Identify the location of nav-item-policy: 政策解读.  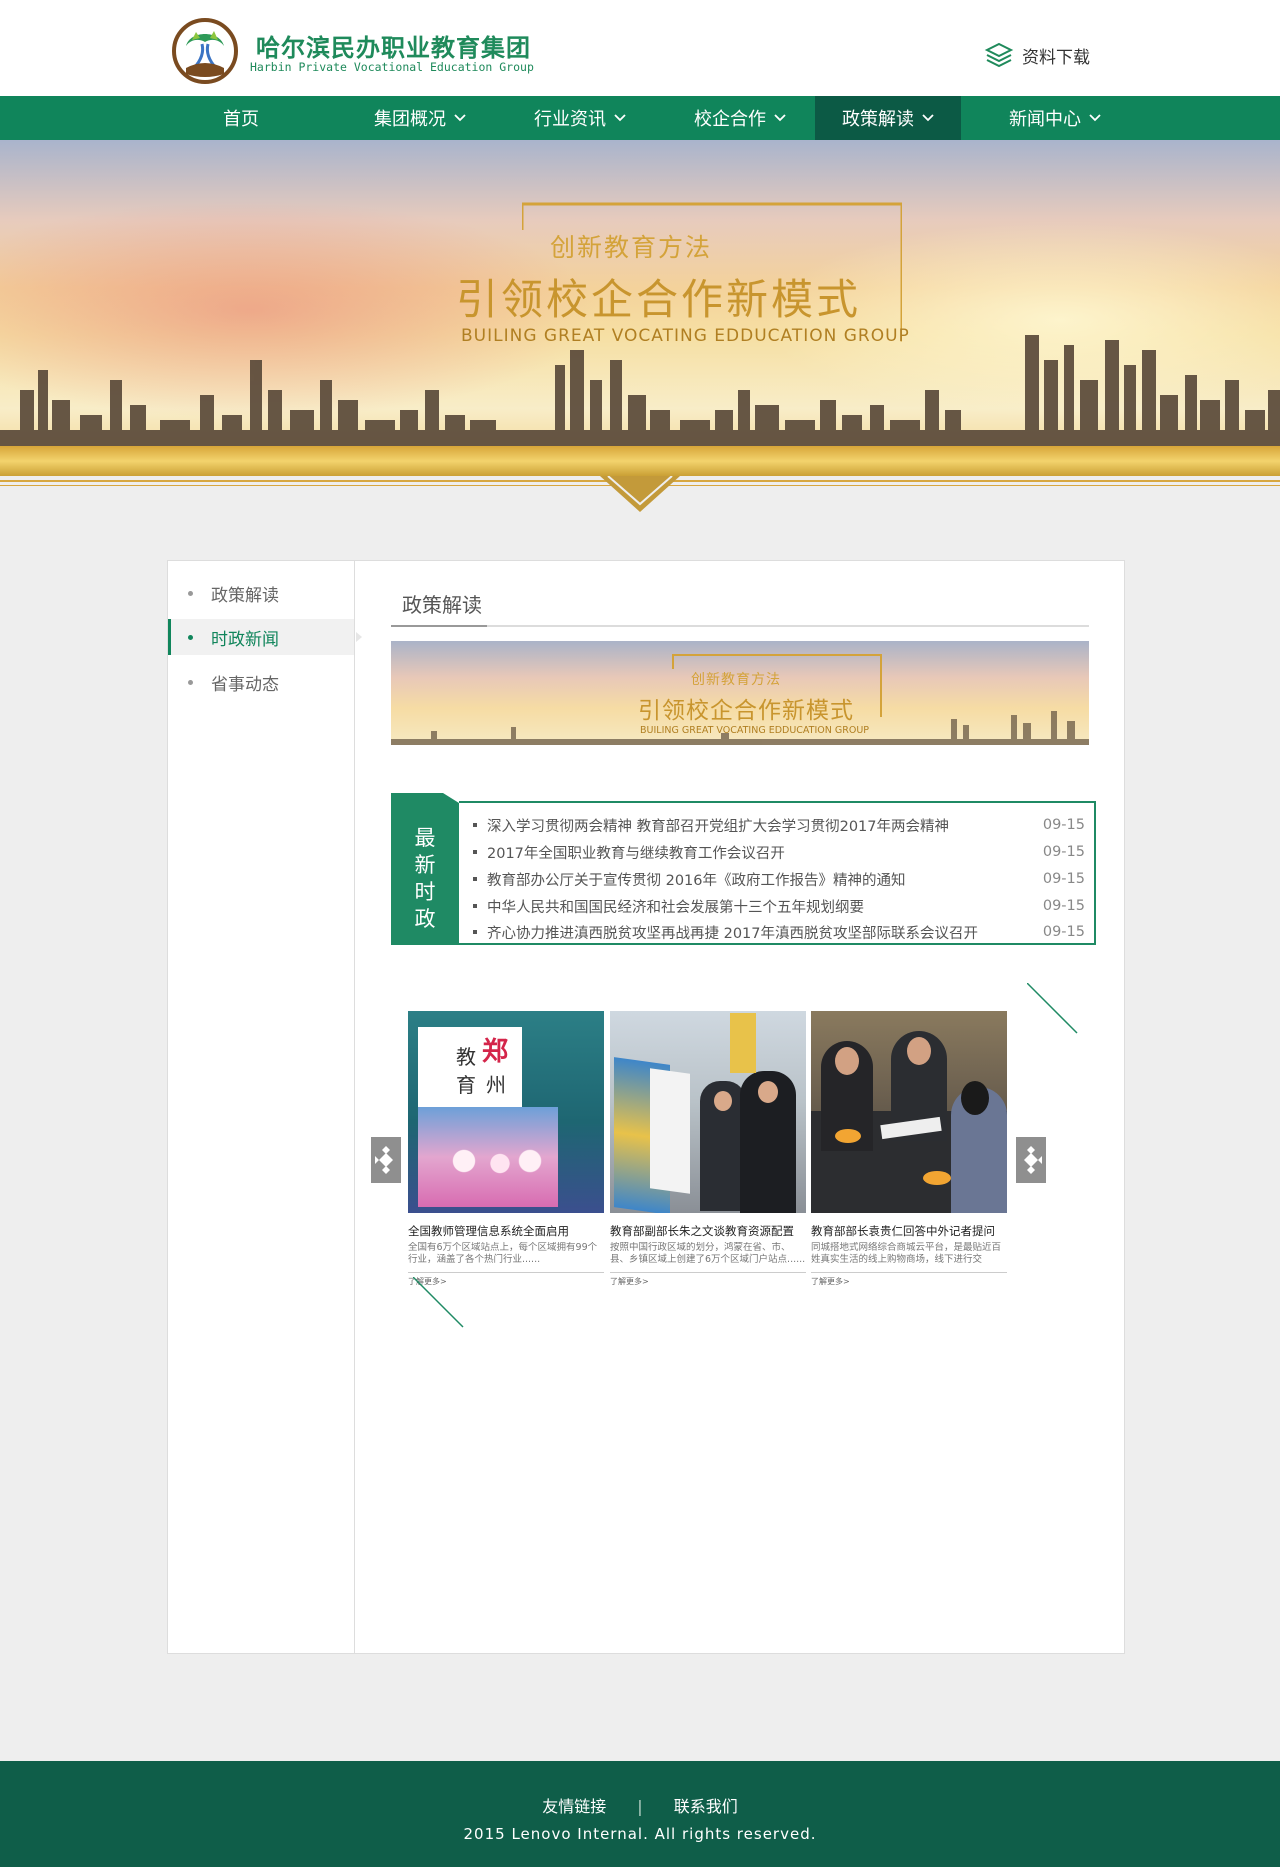
(888, 118).